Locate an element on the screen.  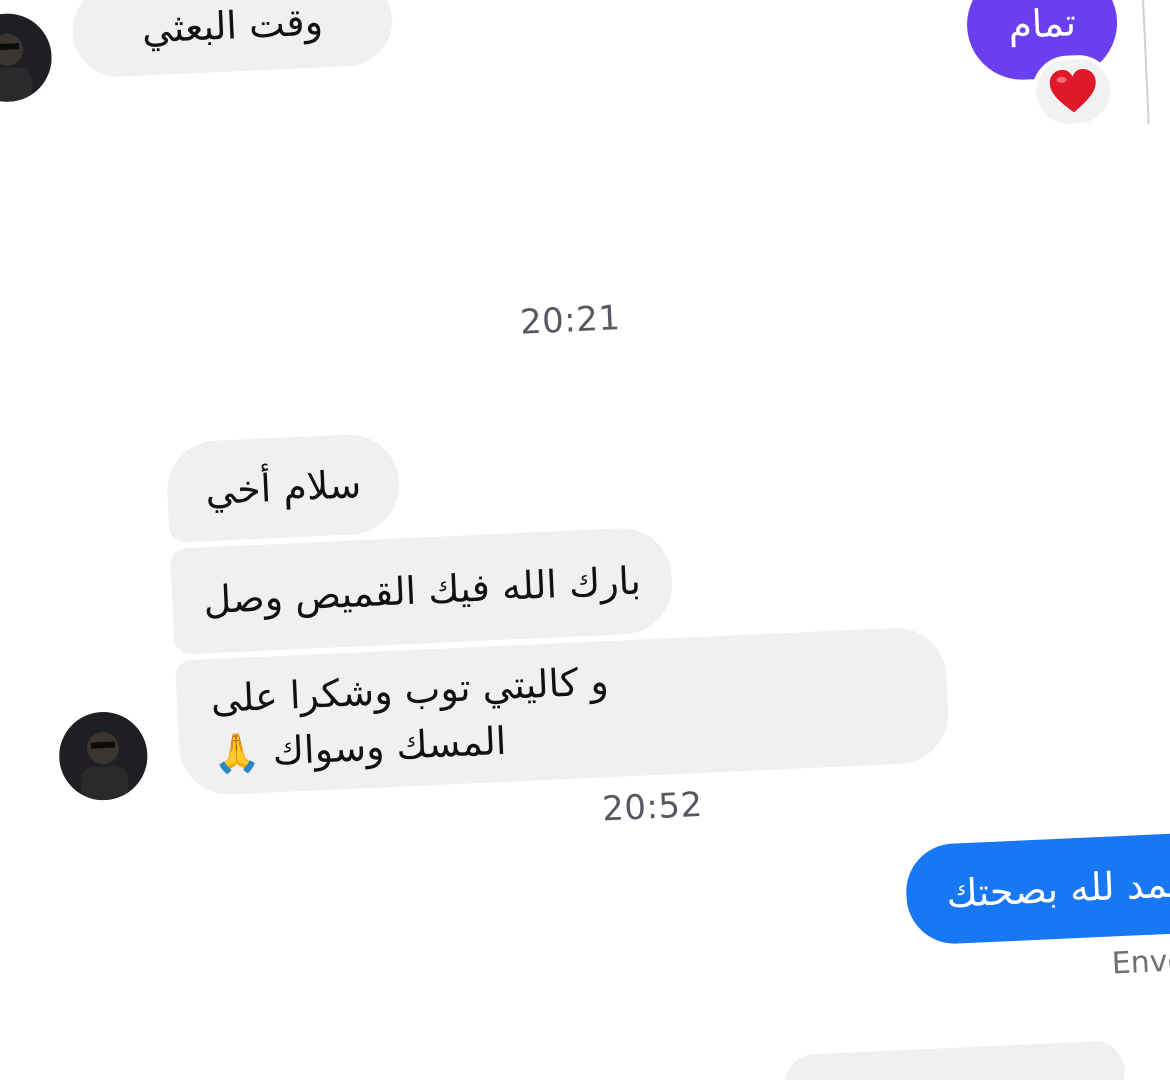
message-text: تمام is located at coordinates (1042, 24).